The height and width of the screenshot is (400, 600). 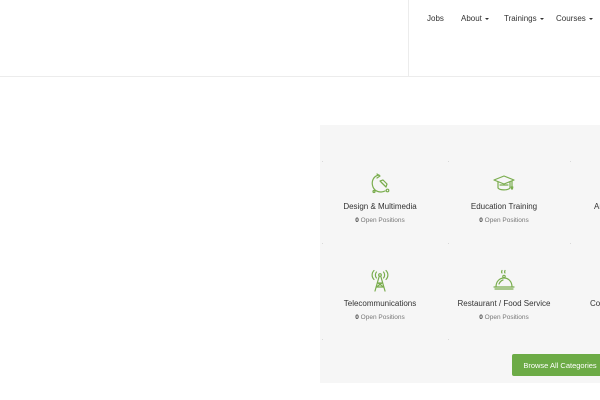 I want to click on category-title: Telecommunications, so click(x=380, y=303).